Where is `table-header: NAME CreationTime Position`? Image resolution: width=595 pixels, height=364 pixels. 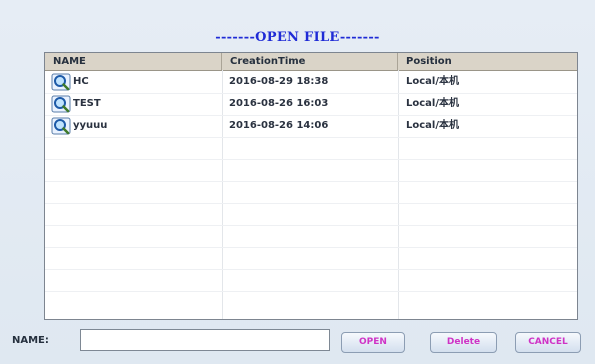
table-header: NAME CreationTime Position is located at coordinates (311, 62).